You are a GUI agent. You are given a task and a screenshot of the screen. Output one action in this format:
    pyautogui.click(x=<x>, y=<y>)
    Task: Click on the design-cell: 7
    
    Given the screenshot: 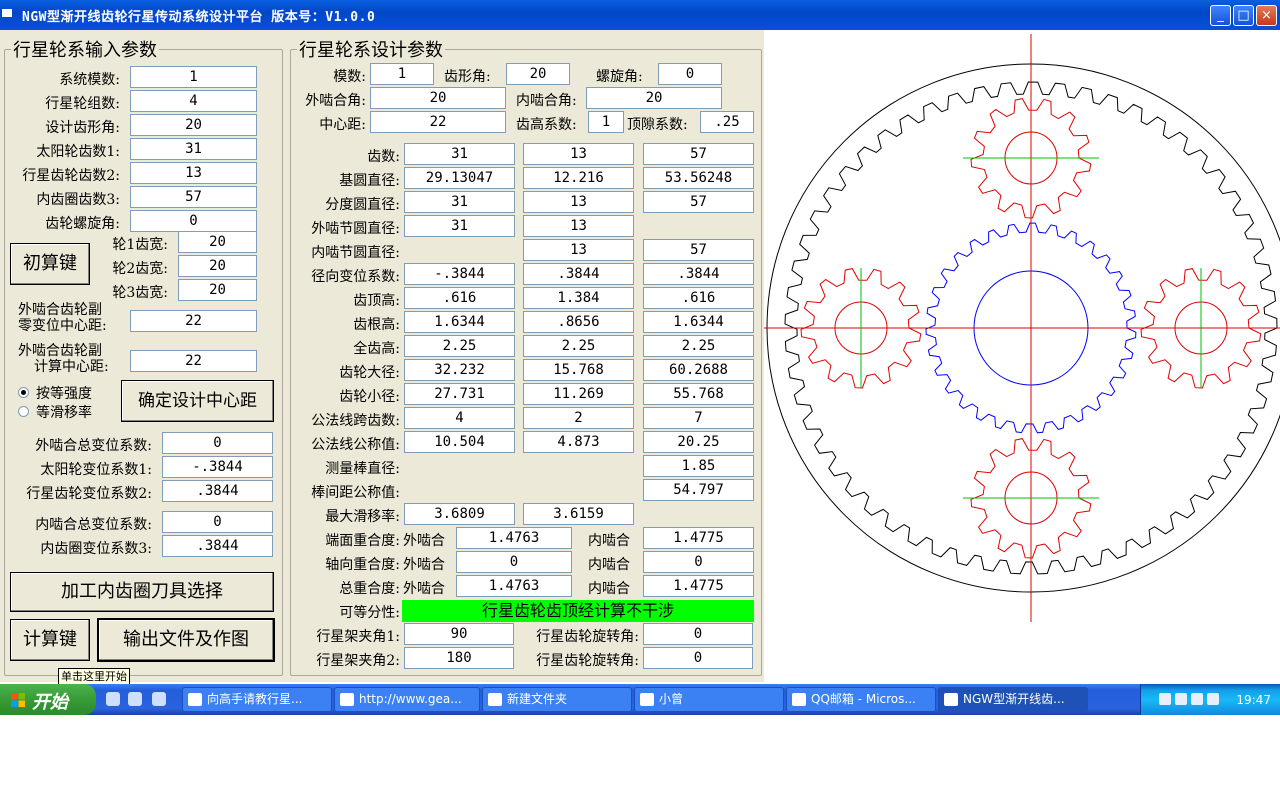 What is the action you would take?
    pyautogui.click(x=698, y=418)
    